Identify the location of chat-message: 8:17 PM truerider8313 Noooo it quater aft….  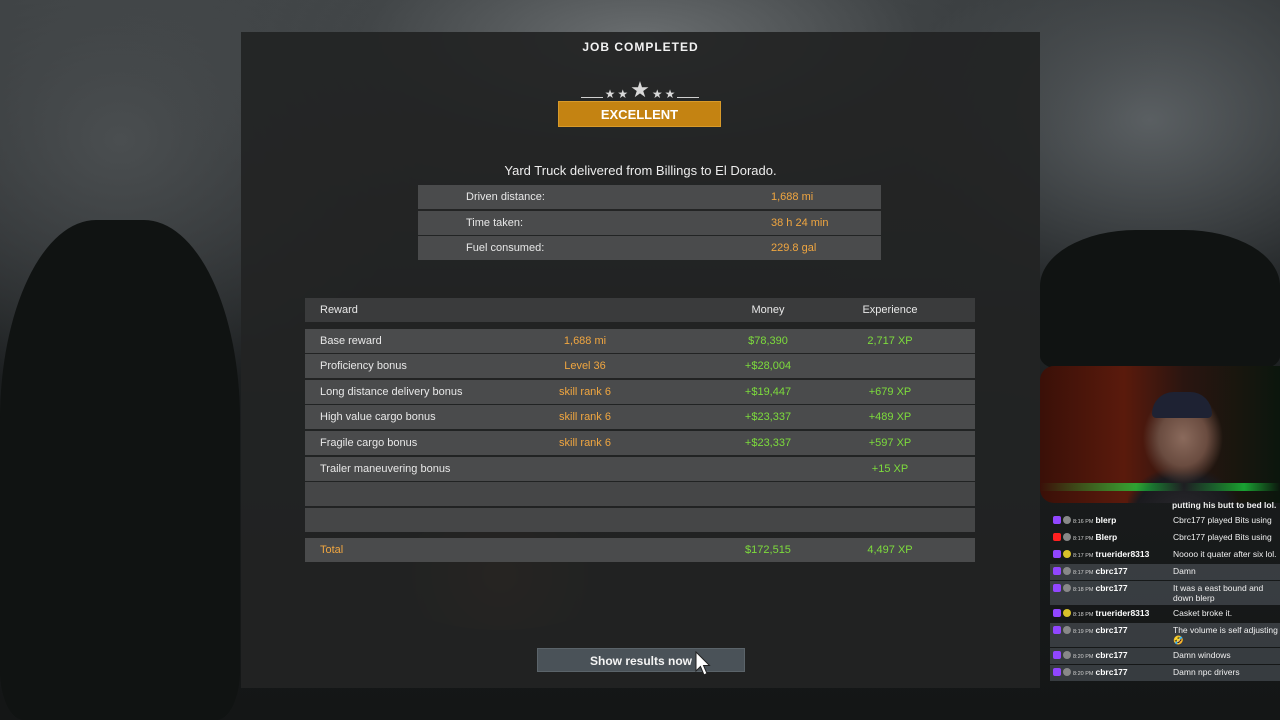
(1165, 555).